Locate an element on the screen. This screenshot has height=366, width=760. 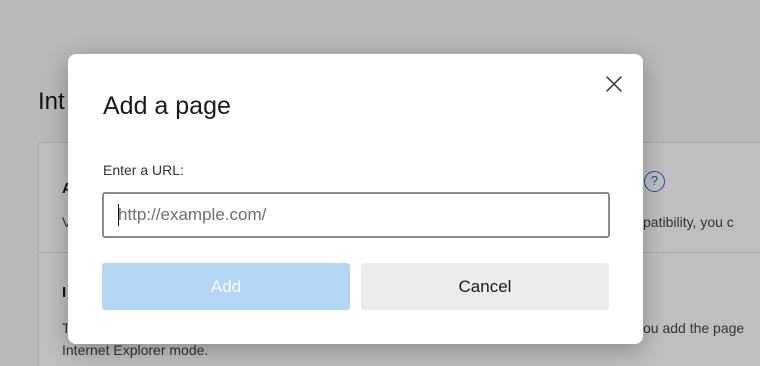
url-input is located at coordinates (356, 215).